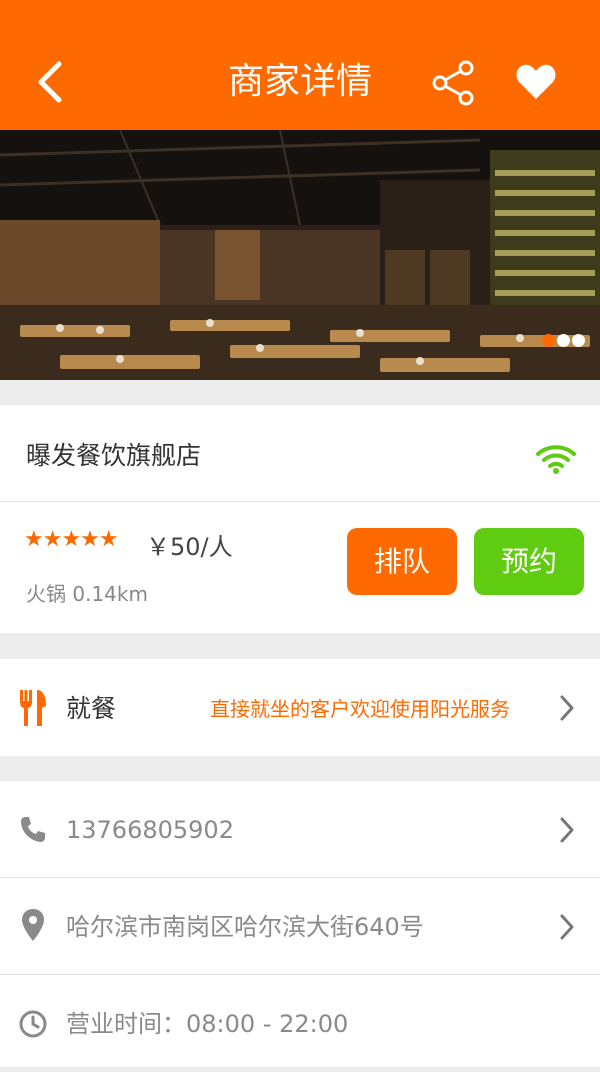 The image size is (600, 1072). Describe the element at coordinates (71, 539) in the screenshot. I see `rating-stars: ★★★★★` at that location.